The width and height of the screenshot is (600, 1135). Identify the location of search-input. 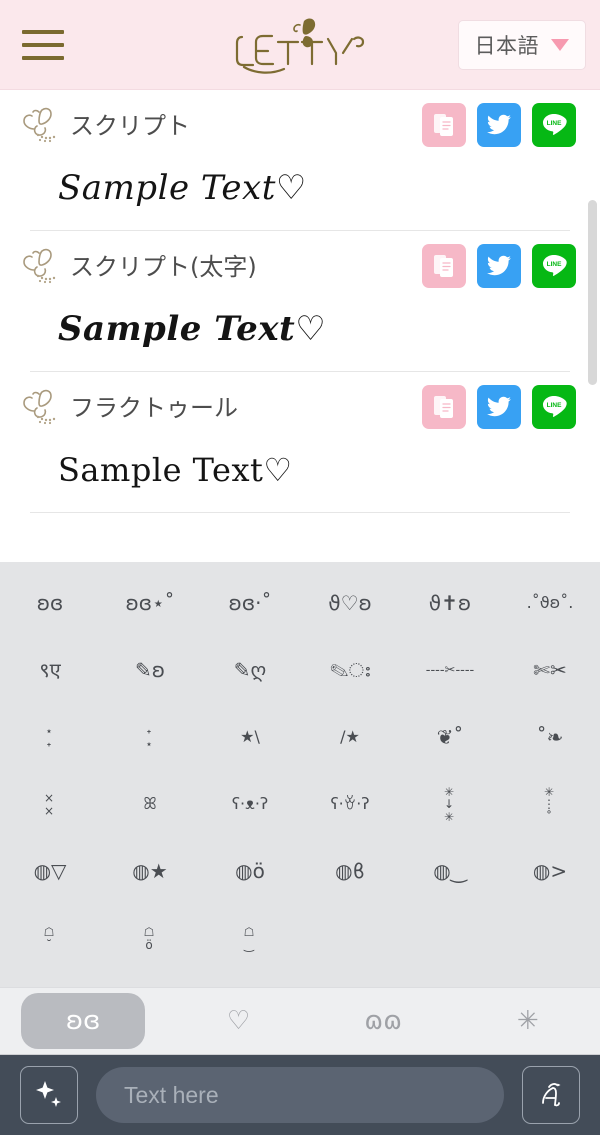
(300, 1095).